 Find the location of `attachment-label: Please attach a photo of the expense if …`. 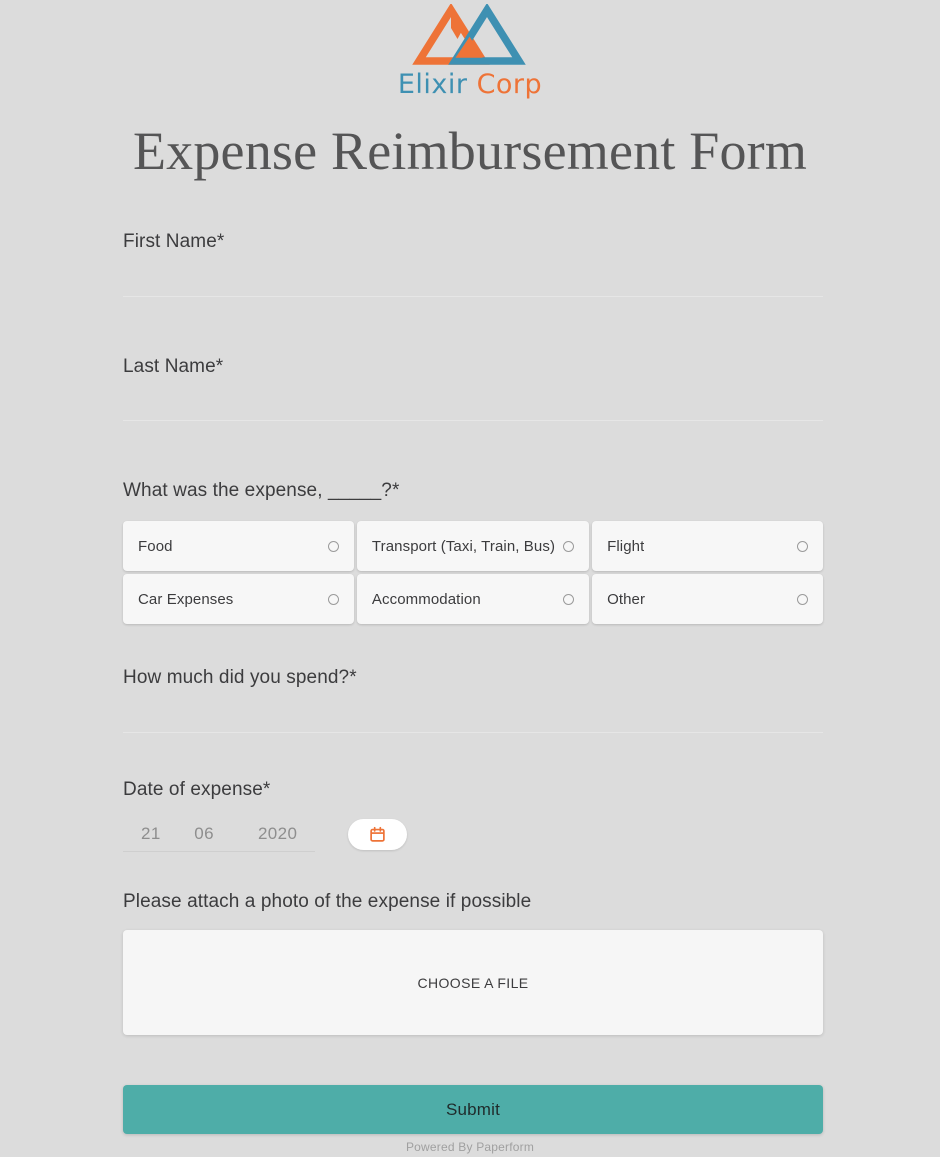

attachment-label: Please attach a photo of the expense if … is located at coordinates (327, 902).